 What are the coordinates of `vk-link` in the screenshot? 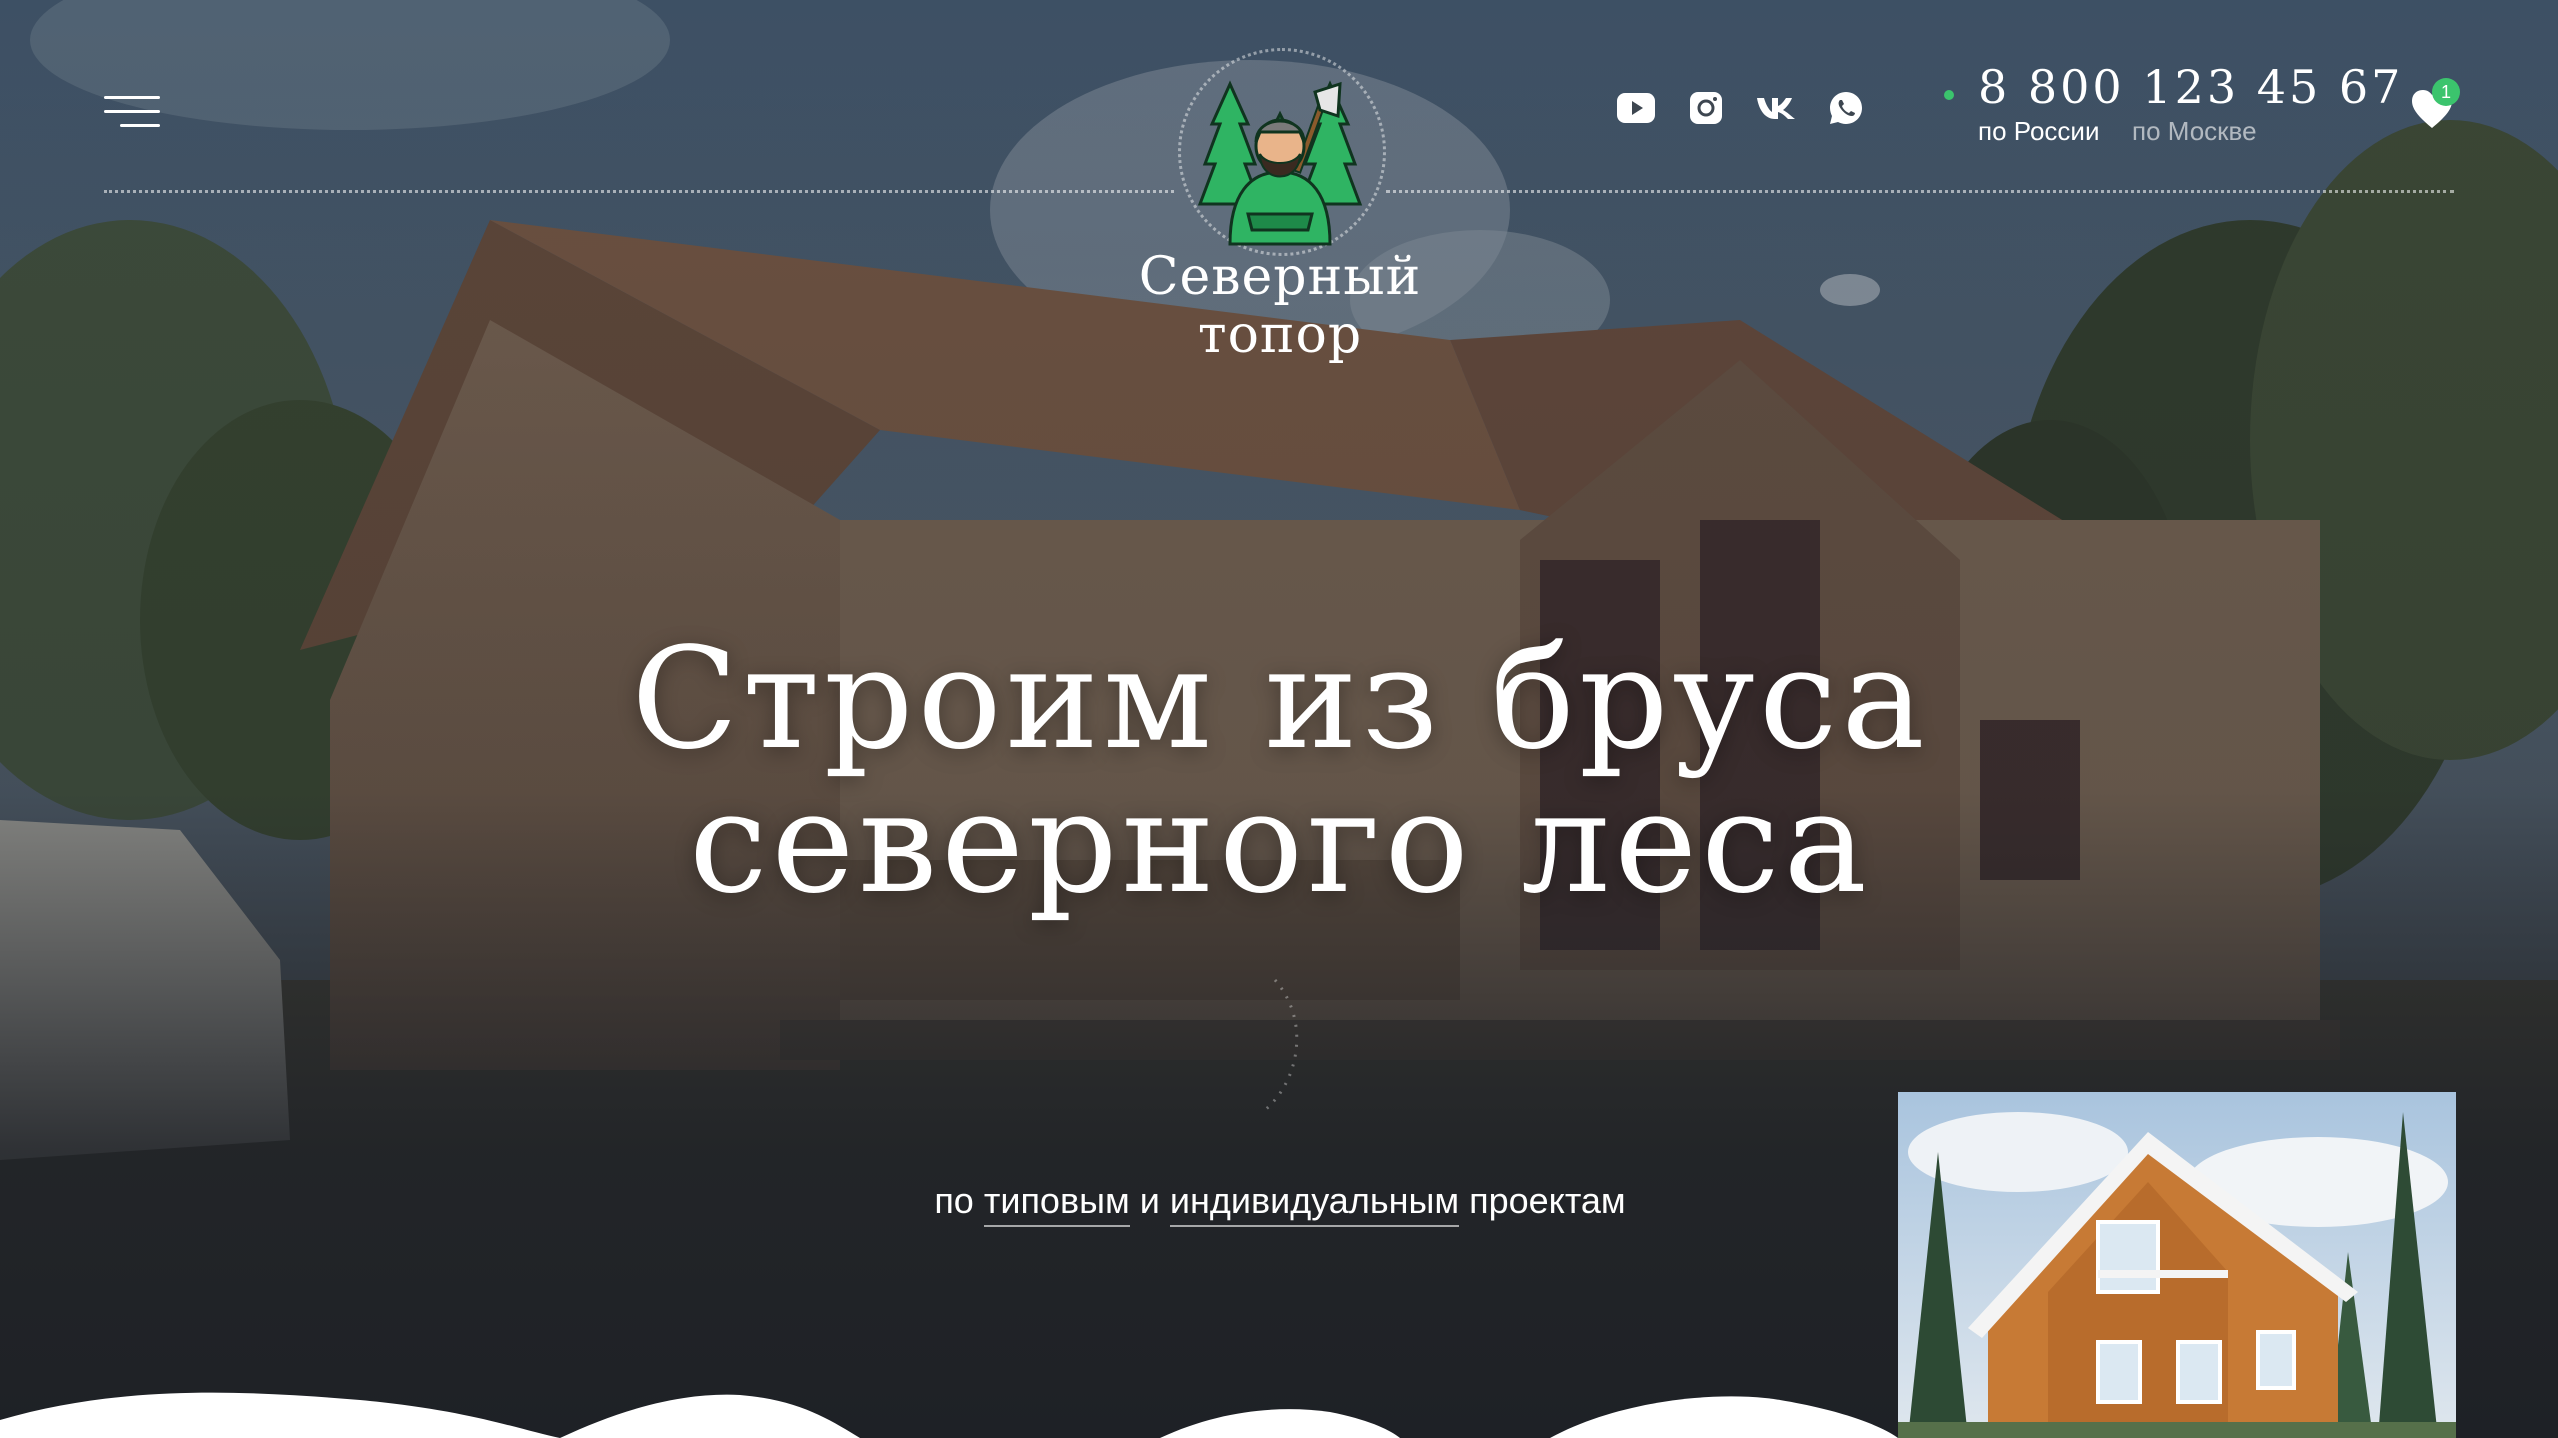 It's located at (1776, 108).